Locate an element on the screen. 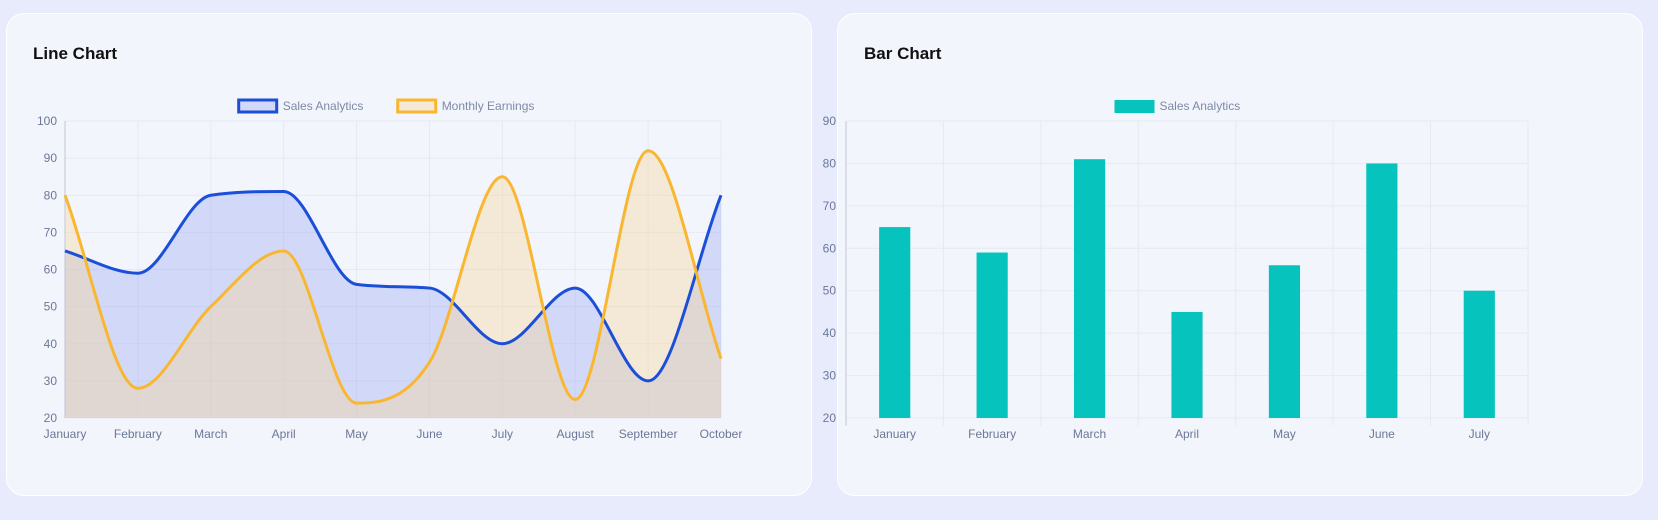 This screenshot has height=520, width=1658. x-tick-label: September is located at coordinates (648, 434).